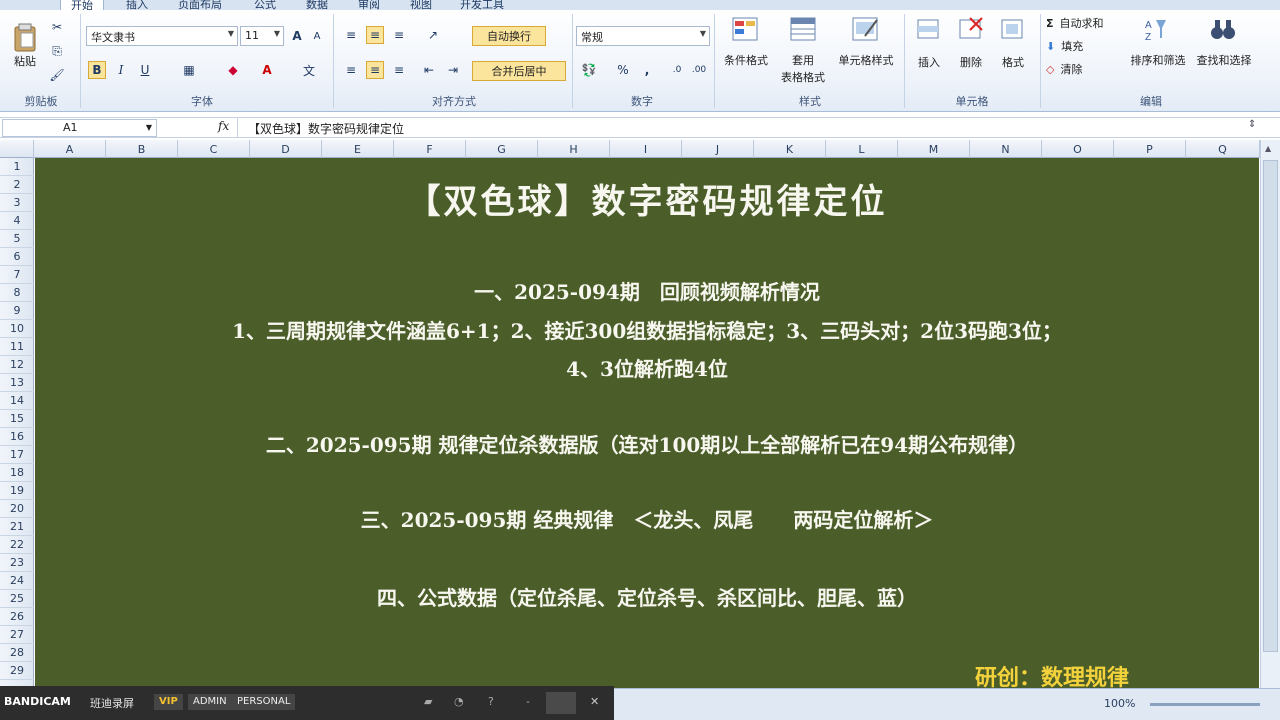 The height and width of the screenshot is (720, 1280). I want to click on align-center-icon: ≡, so click(375, 70).